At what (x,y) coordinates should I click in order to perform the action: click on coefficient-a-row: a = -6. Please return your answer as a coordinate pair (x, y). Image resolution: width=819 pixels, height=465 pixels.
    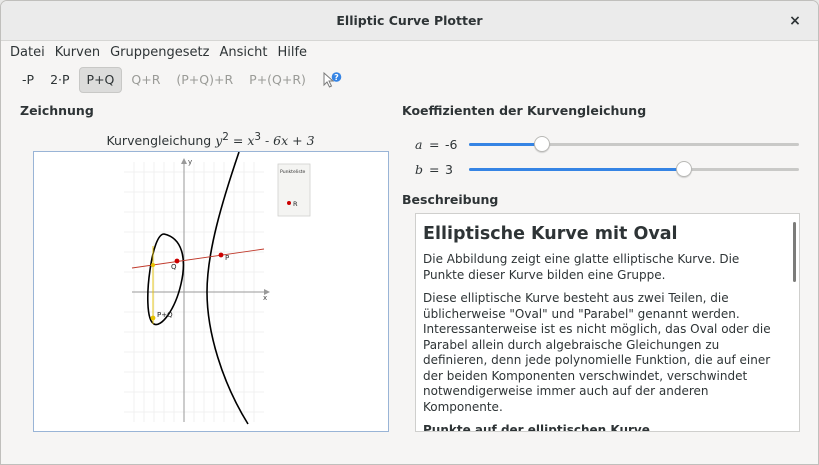
    Looking at the image, I should click on (608, 144).